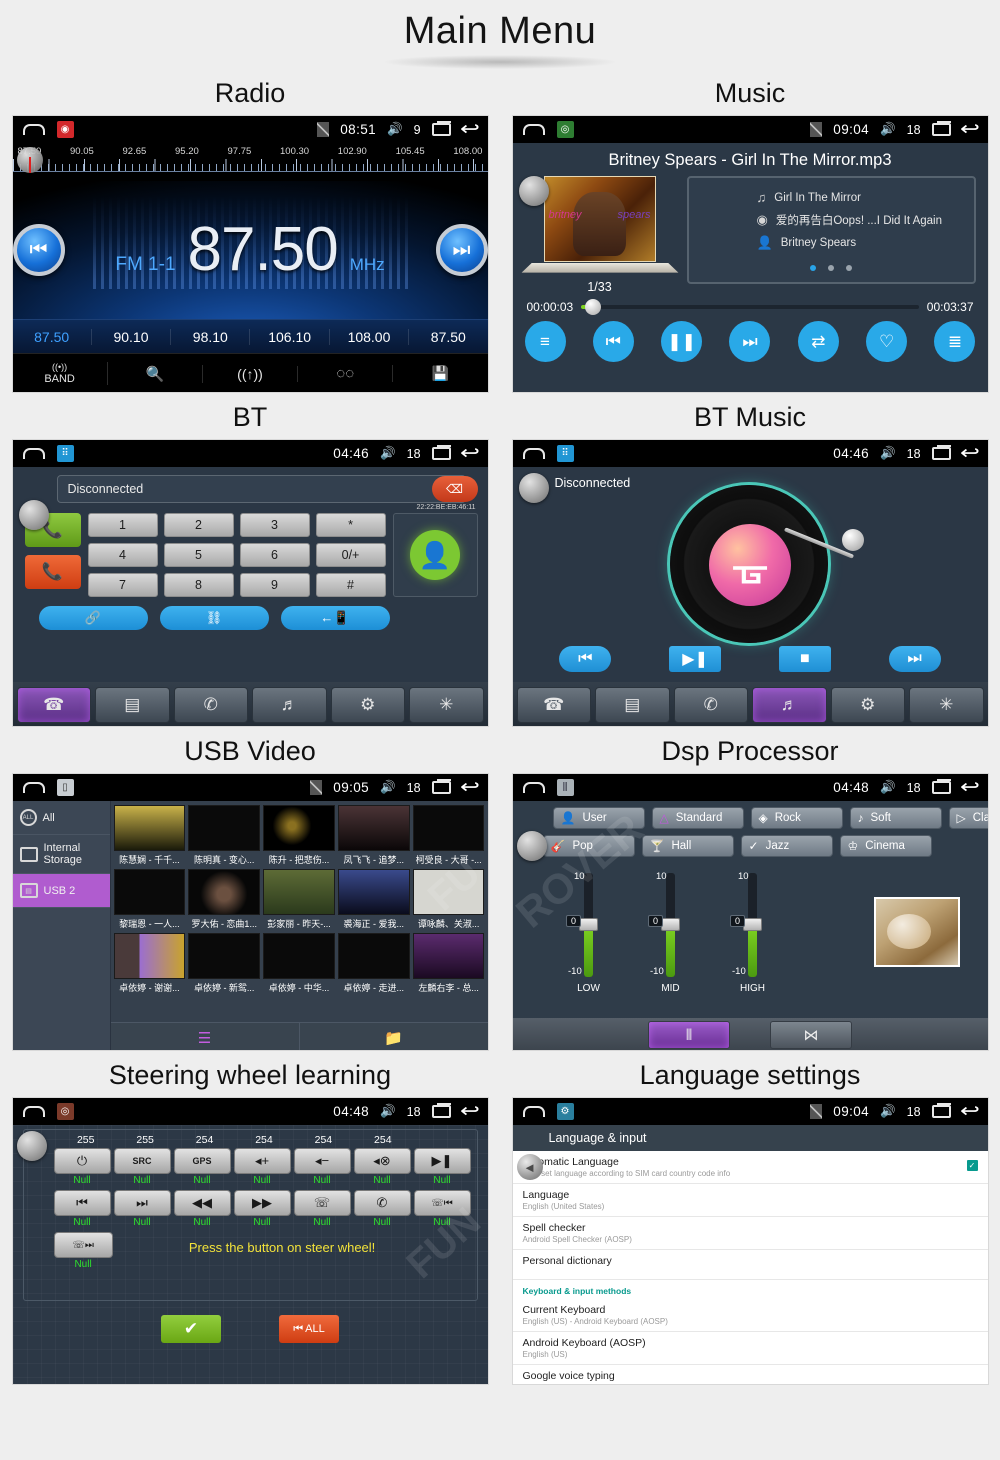 Image resolution: width=1000 pixels, height=1460 pixels. I want to click on page-dots, so click(831, 267).